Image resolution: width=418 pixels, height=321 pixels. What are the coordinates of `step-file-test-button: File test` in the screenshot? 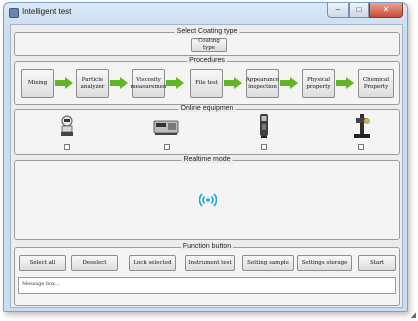 It's located at (206, 83).